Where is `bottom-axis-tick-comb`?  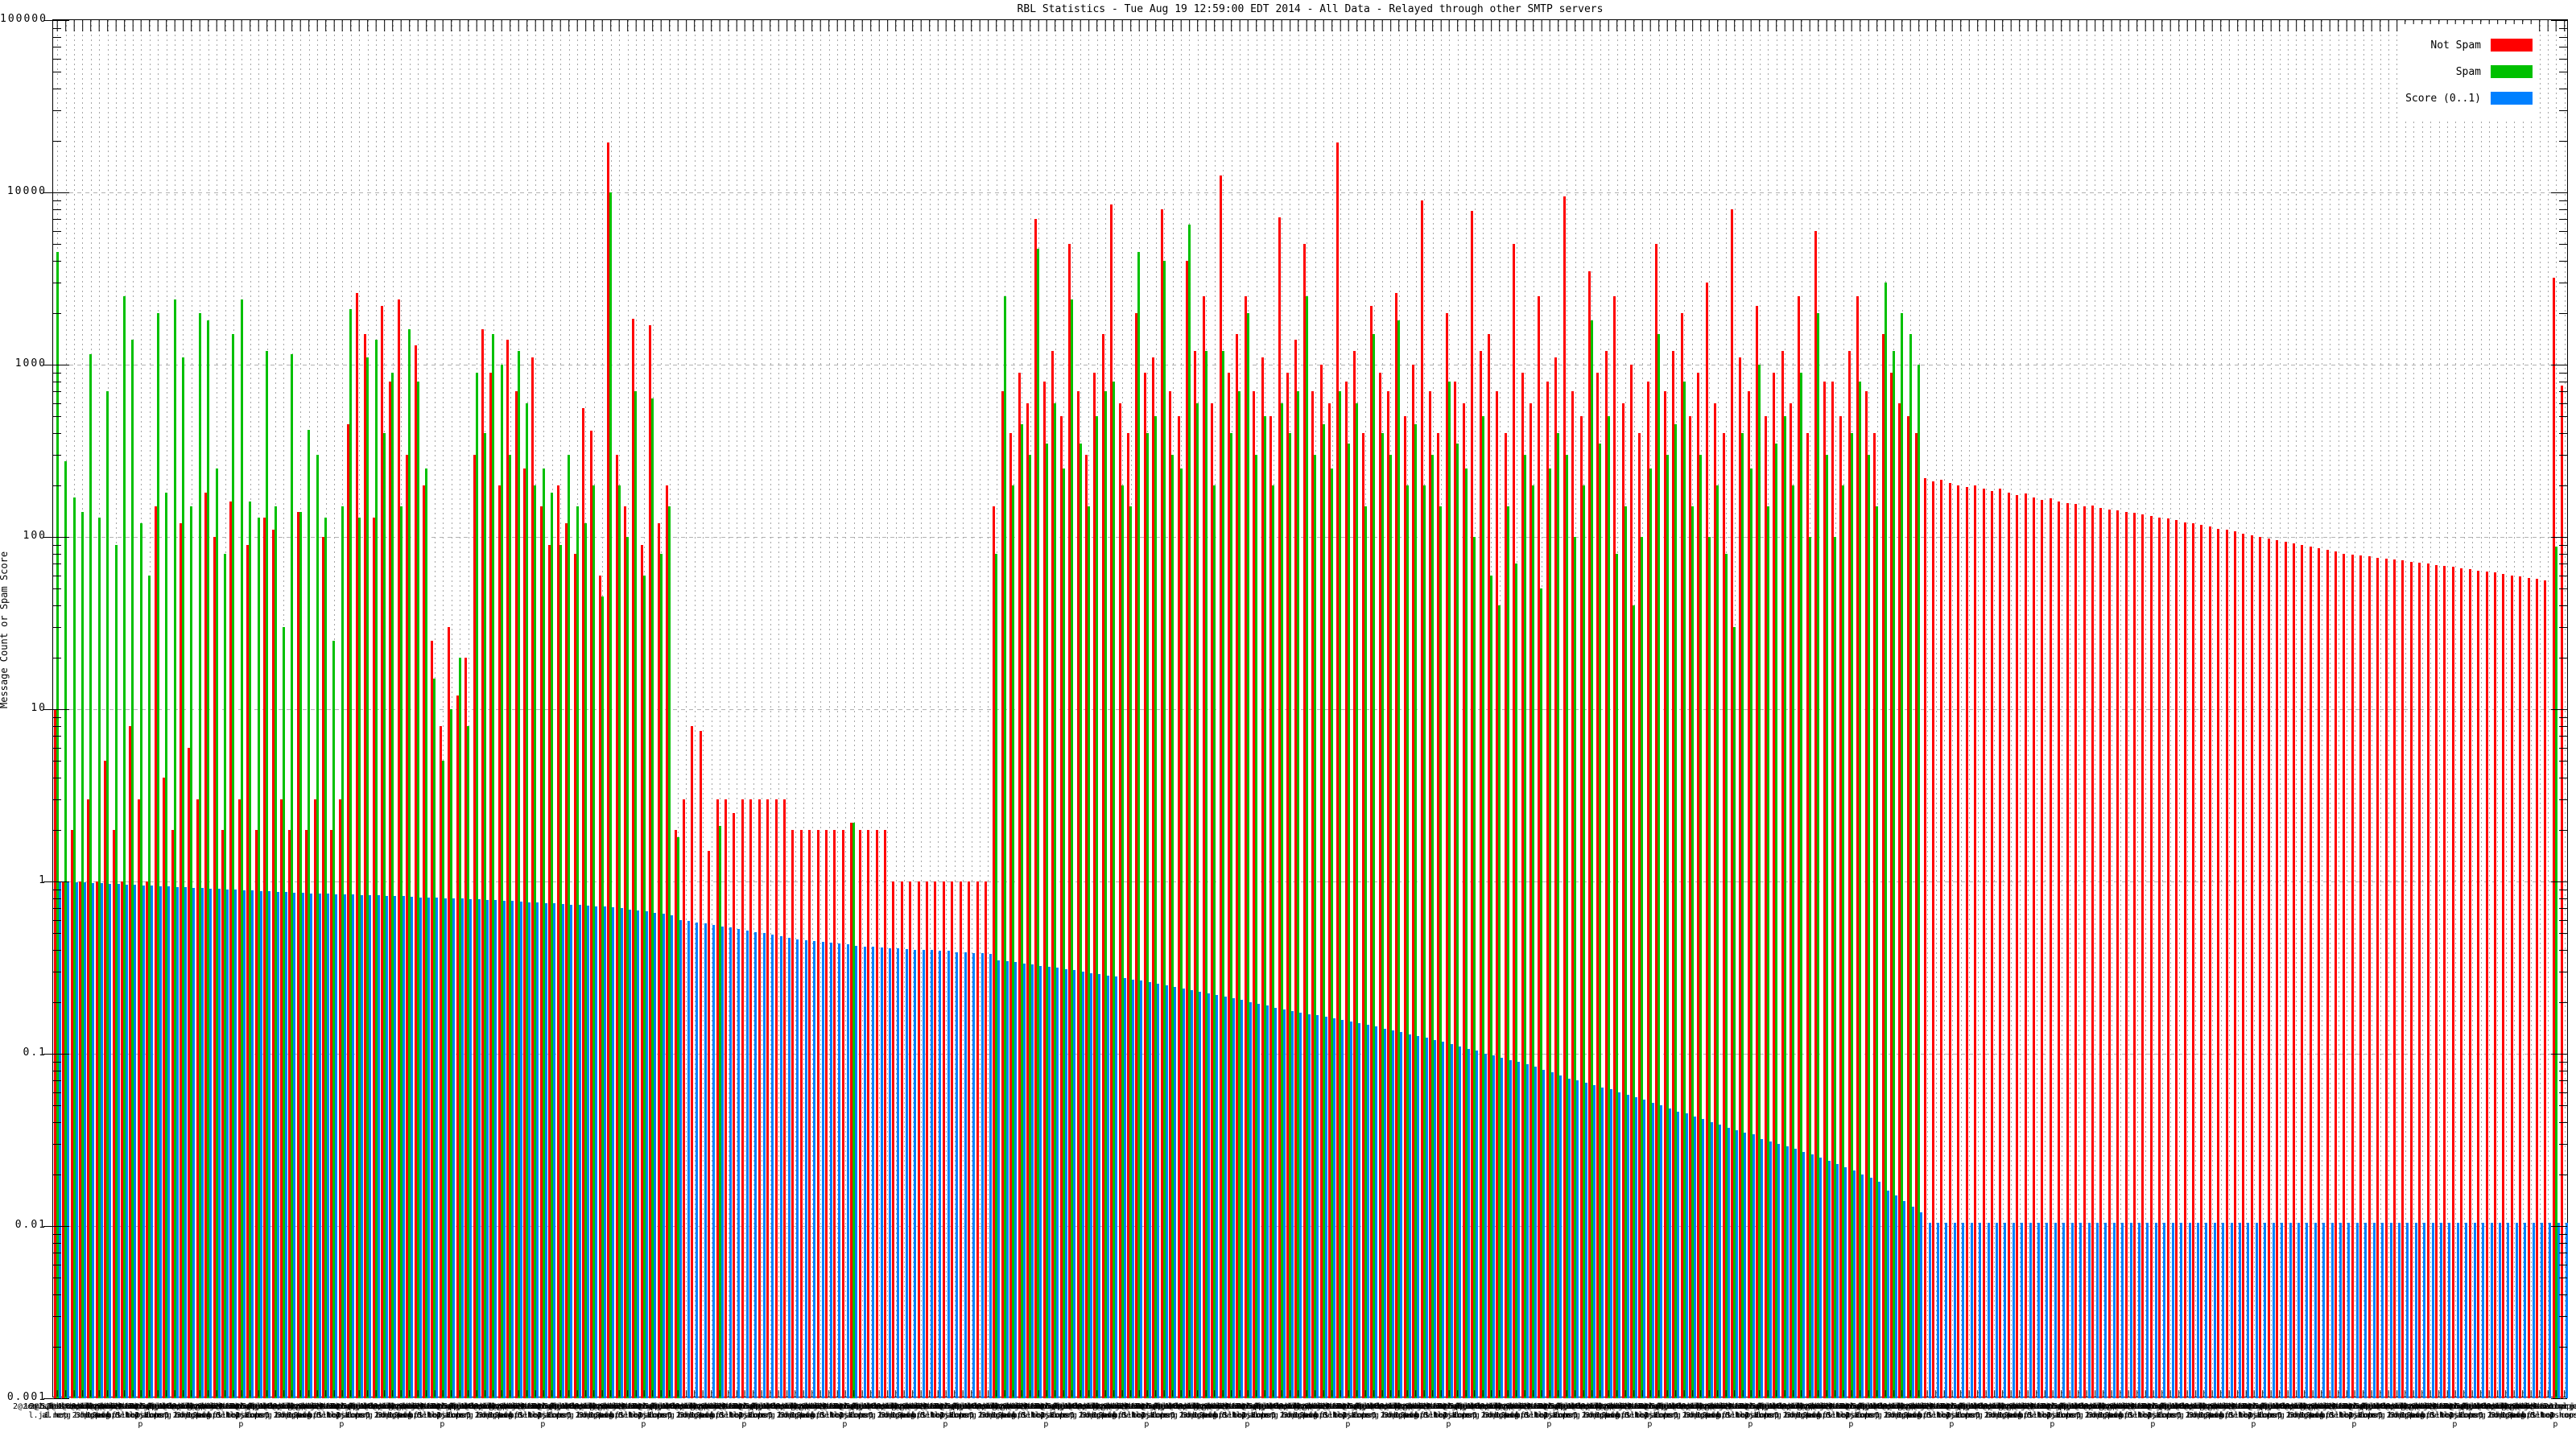
bottom-axis-tick-comb is located at coordinates (1310, 1393).